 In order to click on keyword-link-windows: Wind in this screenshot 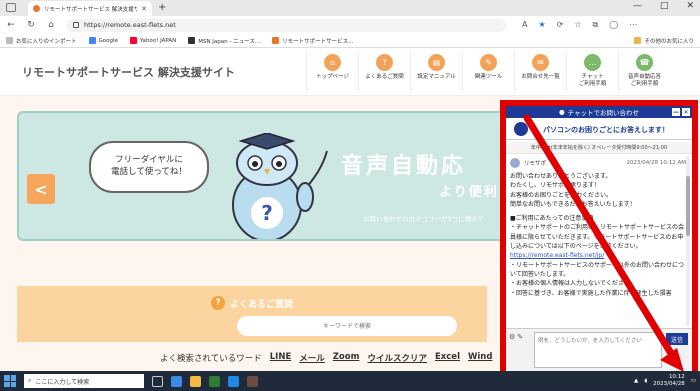, I will do `click(480, 358)`.